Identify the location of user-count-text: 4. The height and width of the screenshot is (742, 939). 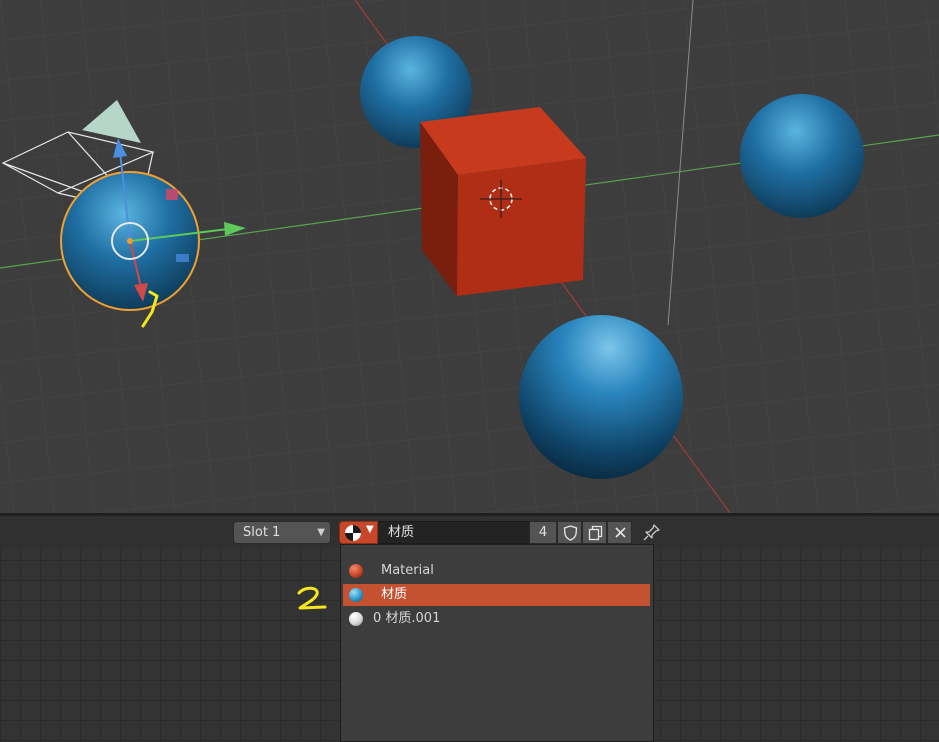
(543, 532).